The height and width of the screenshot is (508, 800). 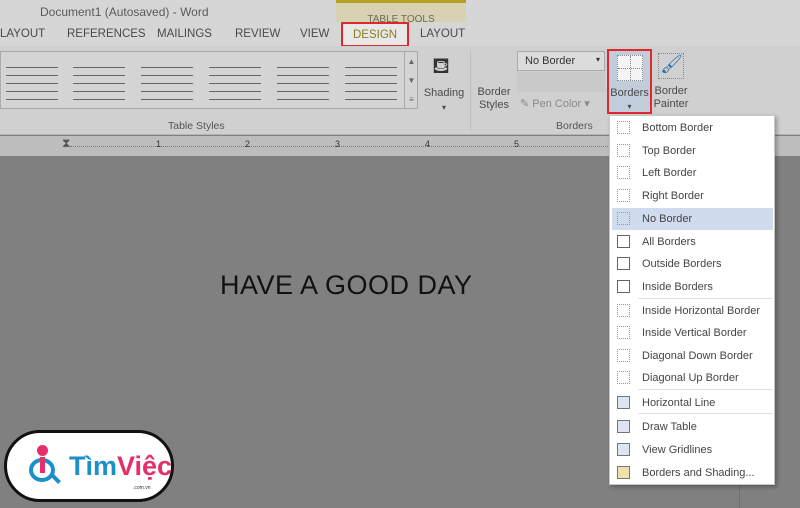 I want to click on menu-item-label: All Borders, so click(x=669, y=242).